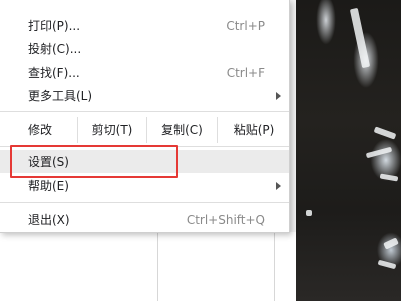 The image size is (401, 301). I want to click on settings-highlight-box, so click(94, 161).